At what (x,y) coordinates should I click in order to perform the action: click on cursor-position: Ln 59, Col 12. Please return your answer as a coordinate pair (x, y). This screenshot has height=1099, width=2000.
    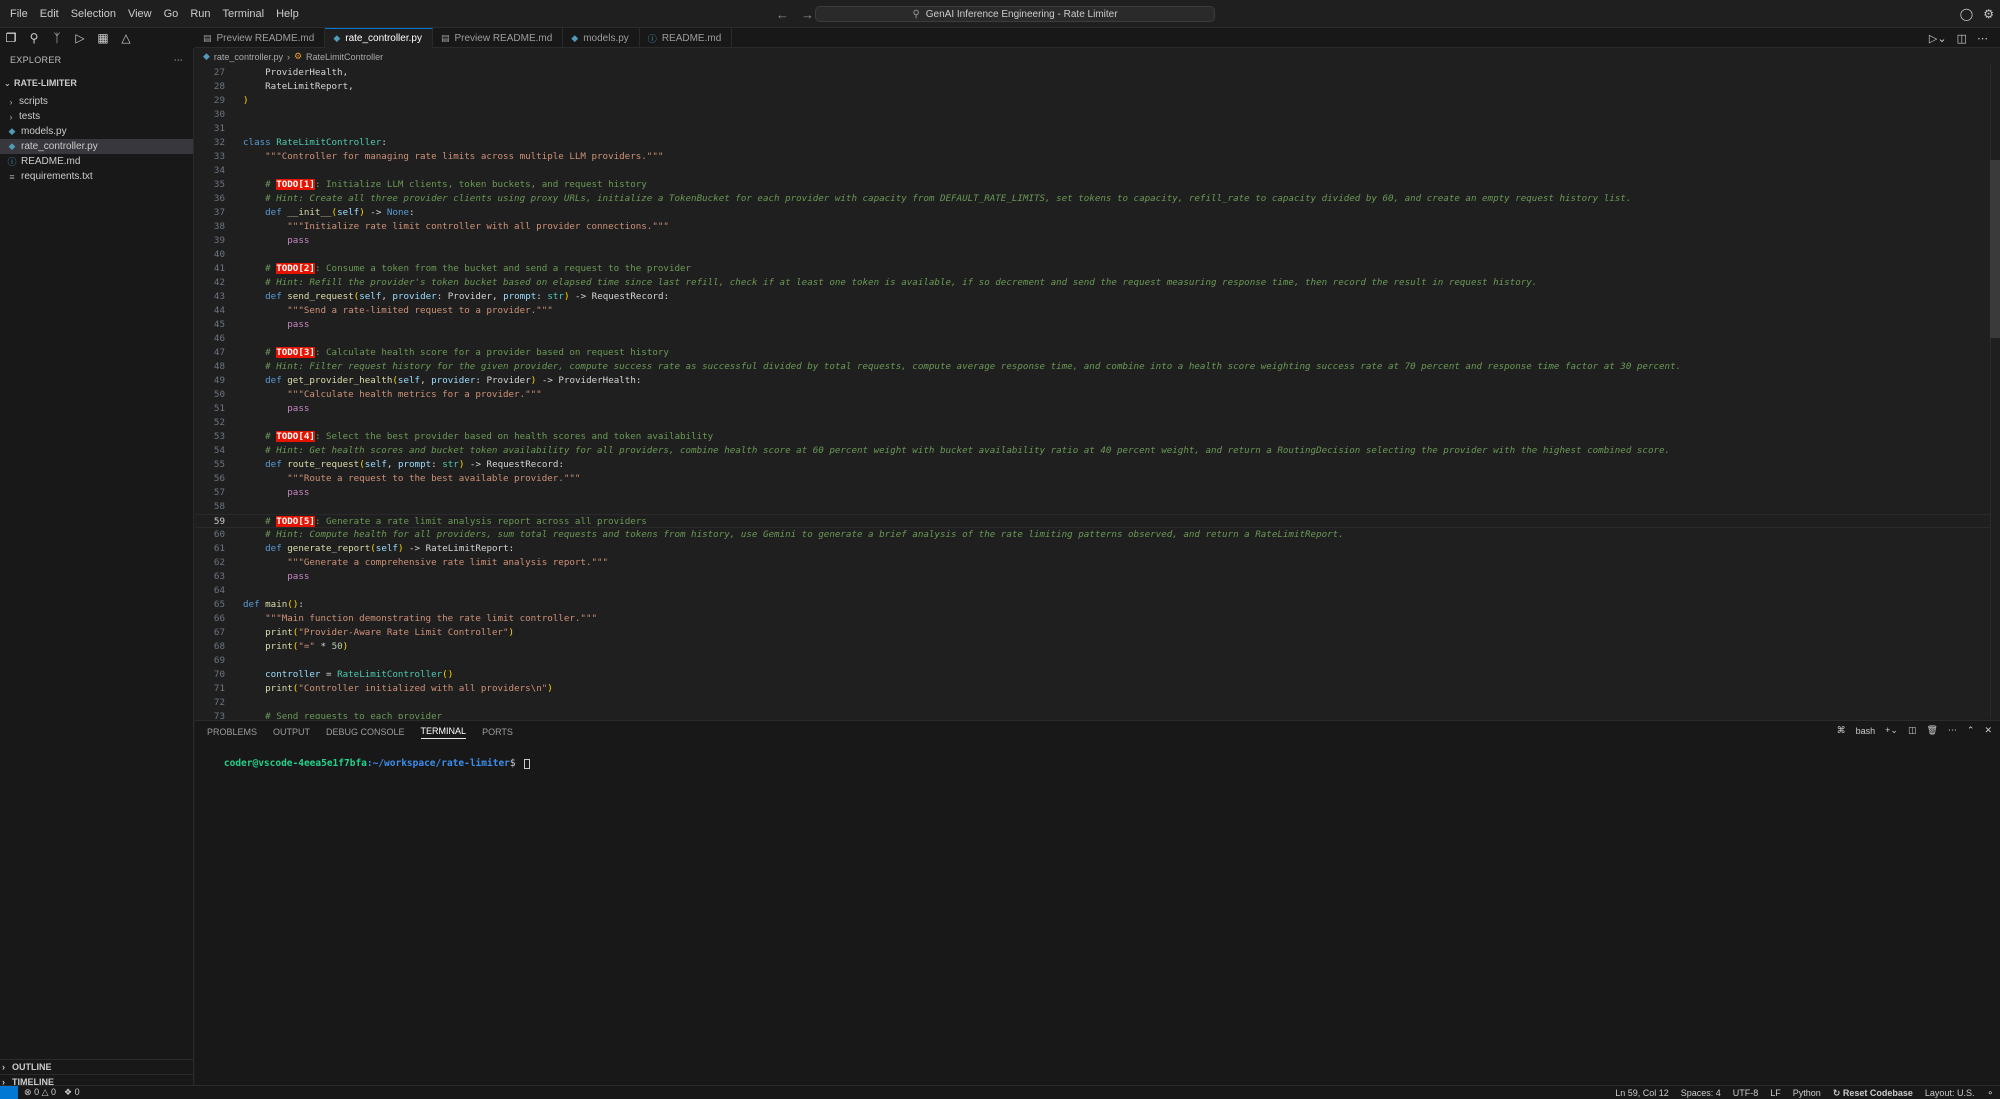
    Looking at the image, I should click on (1642, 1093).